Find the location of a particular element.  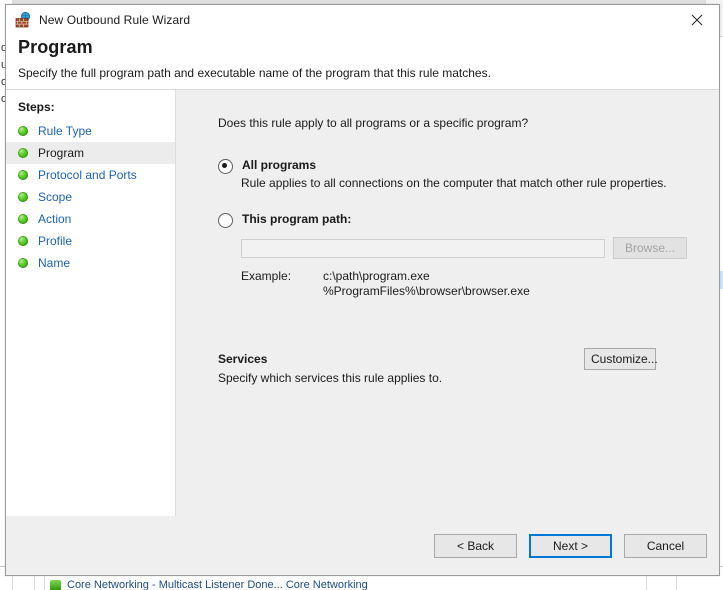

next-button: Next > is located at coordinates (570, 546).